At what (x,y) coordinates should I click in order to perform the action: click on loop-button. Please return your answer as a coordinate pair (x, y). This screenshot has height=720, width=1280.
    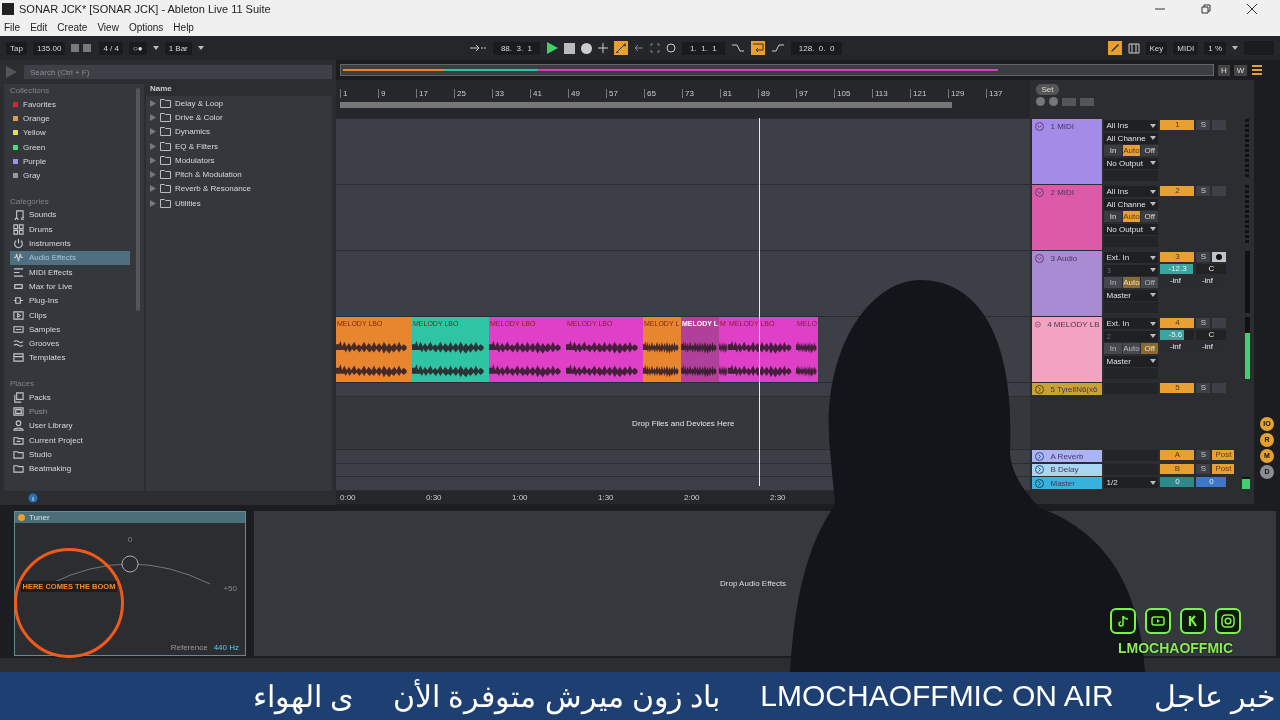
    Looking at the image, I should click on (757, 48).